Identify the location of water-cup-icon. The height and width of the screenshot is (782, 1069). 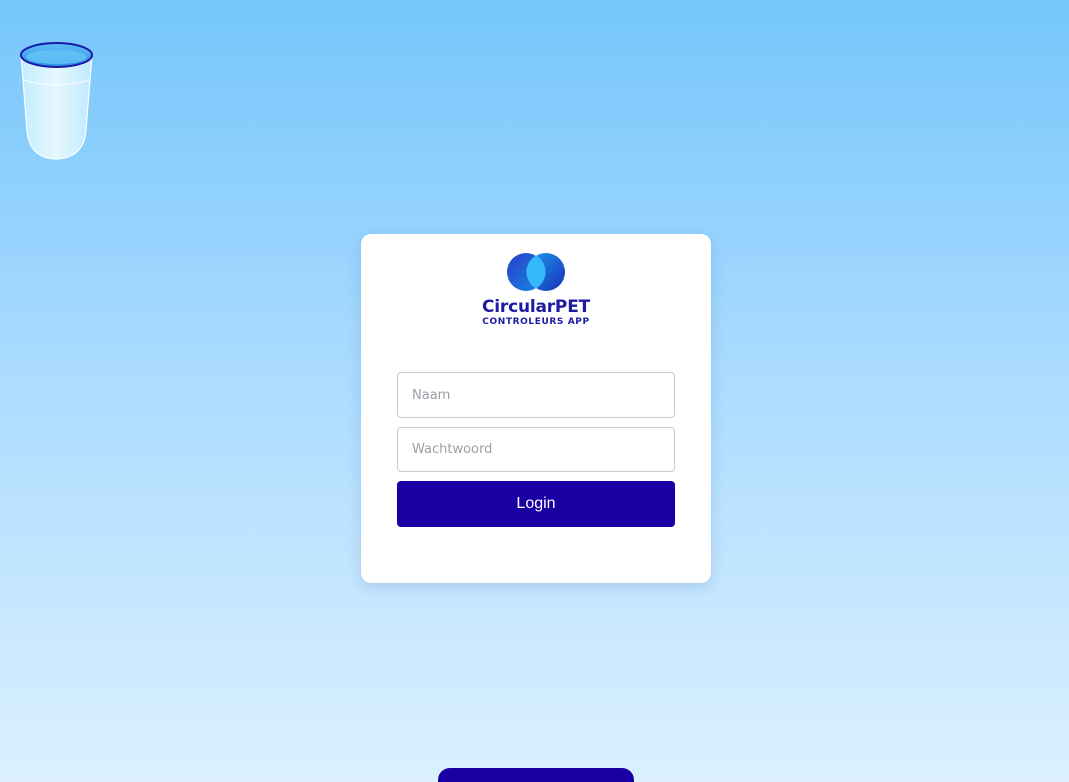
(56, 101).